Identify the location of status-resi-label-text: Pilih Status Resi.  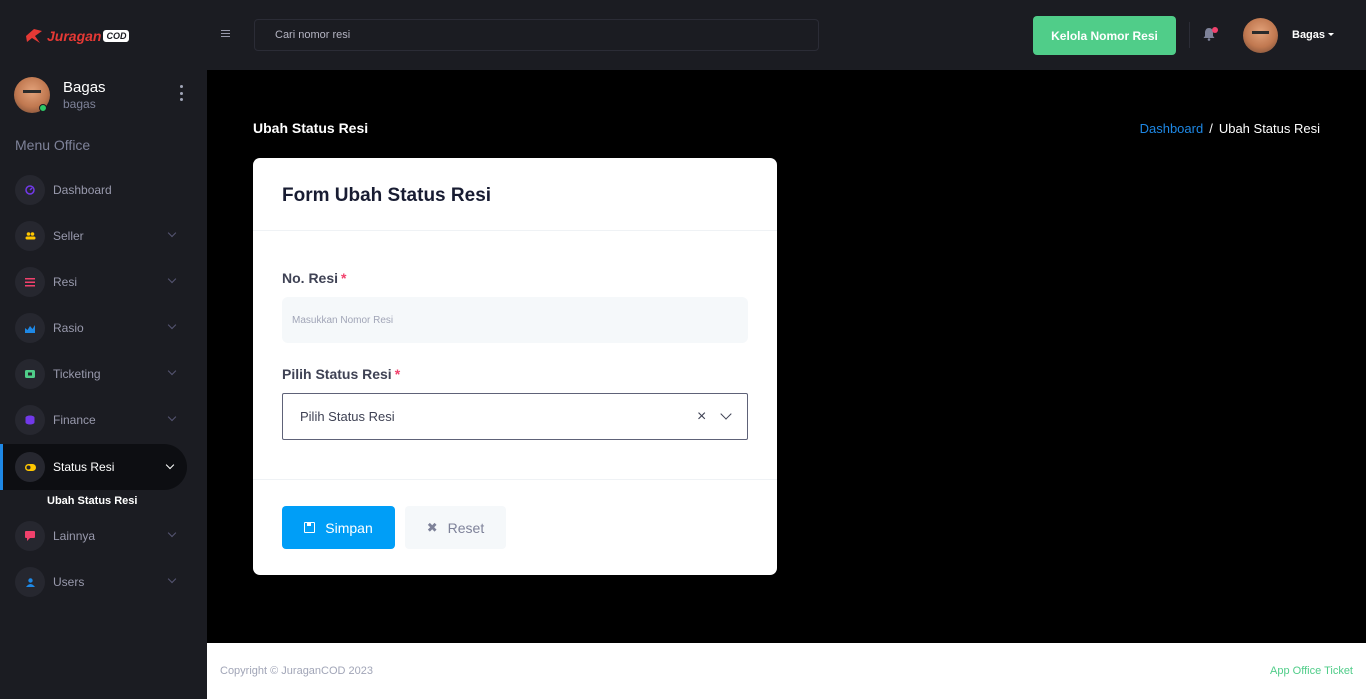
(337, 374).